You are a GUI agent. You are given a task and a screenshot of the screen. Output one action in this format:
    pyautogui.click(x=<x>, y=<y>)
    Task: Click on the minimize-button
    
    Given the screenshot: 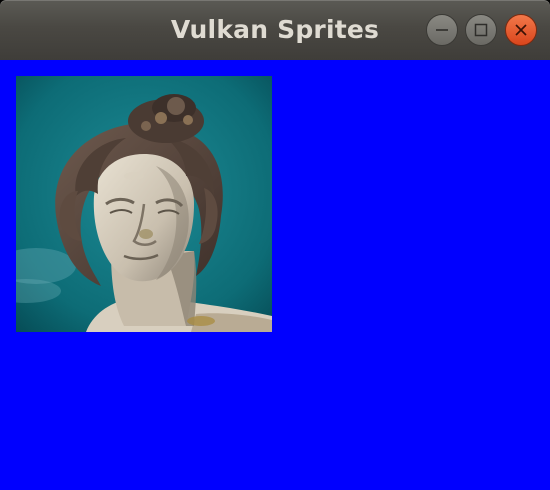 What is the action you would take?
    pyautogui.click(x=442, y=30)
    